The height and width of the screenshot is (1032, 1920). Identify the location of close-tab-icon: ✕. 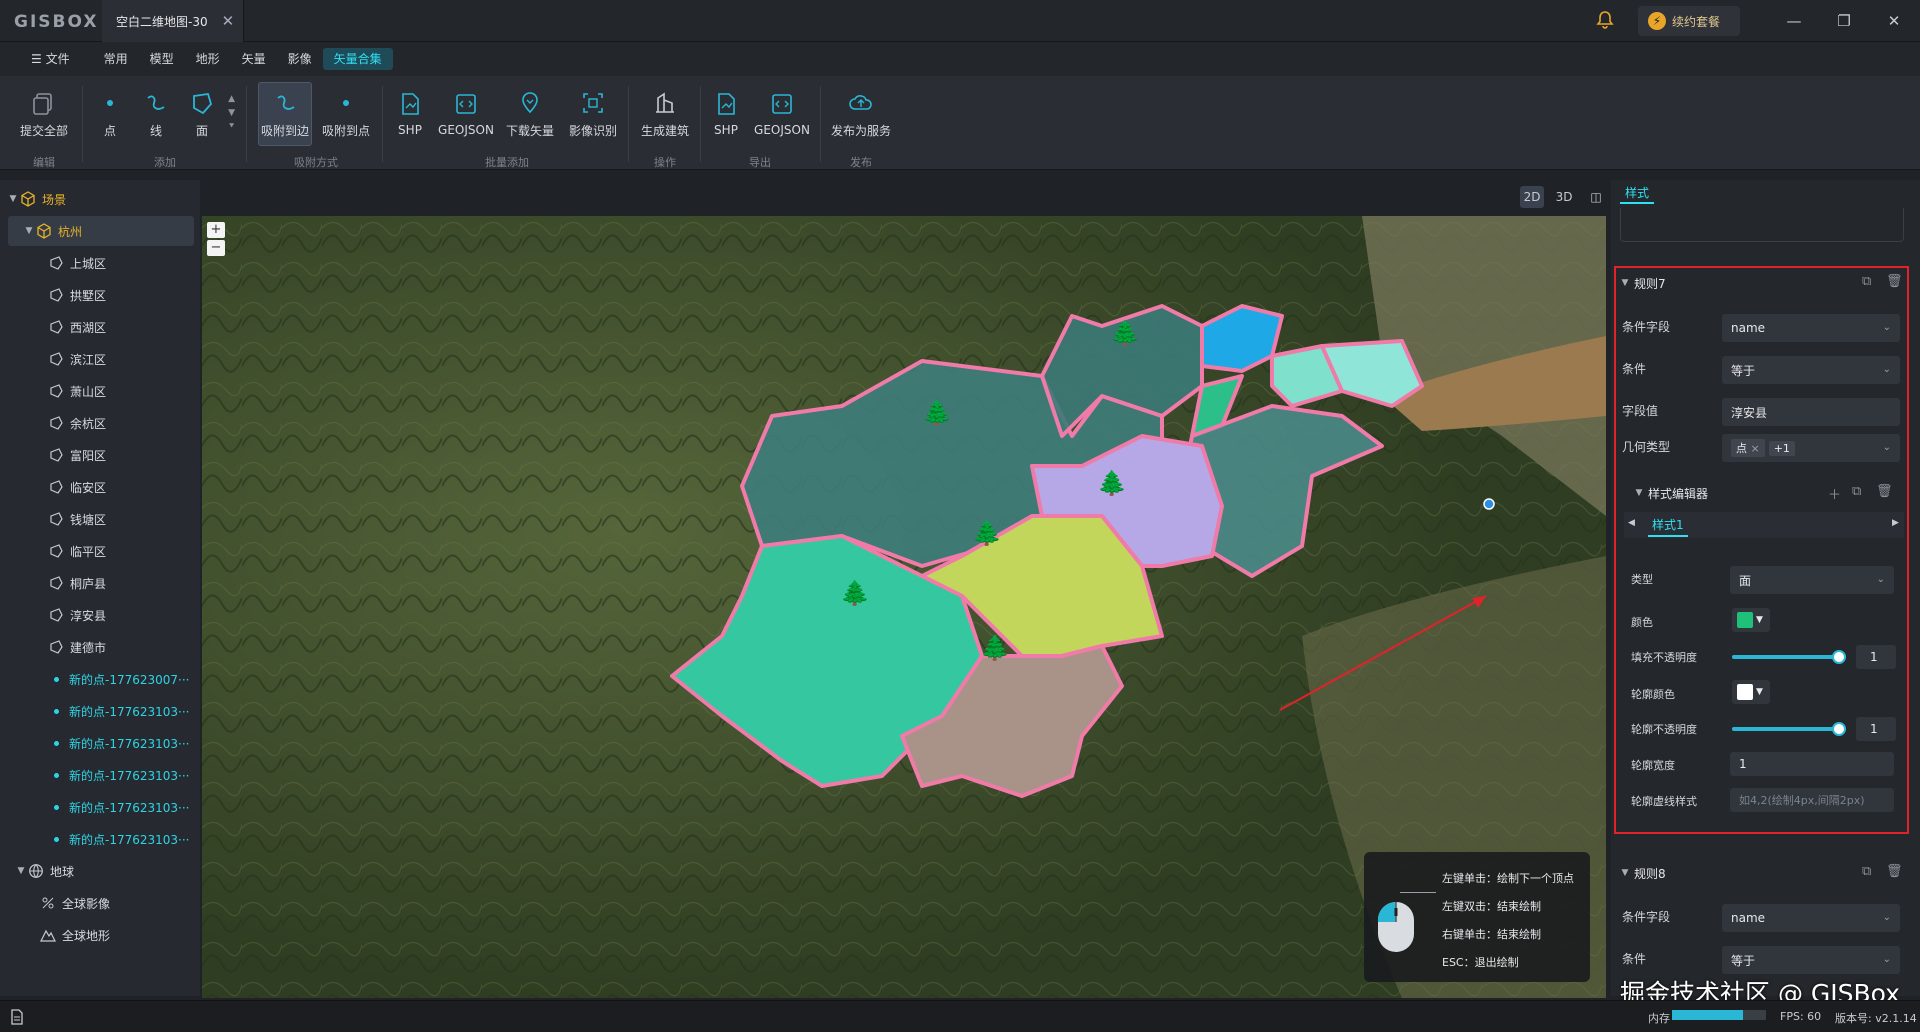
(228, 21).